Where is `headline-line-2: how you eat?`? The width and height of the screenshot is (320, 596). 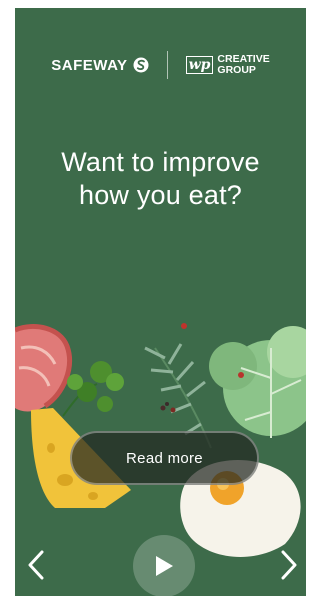
headline-line-2: how you eat? is located at coordinates (160, 195).